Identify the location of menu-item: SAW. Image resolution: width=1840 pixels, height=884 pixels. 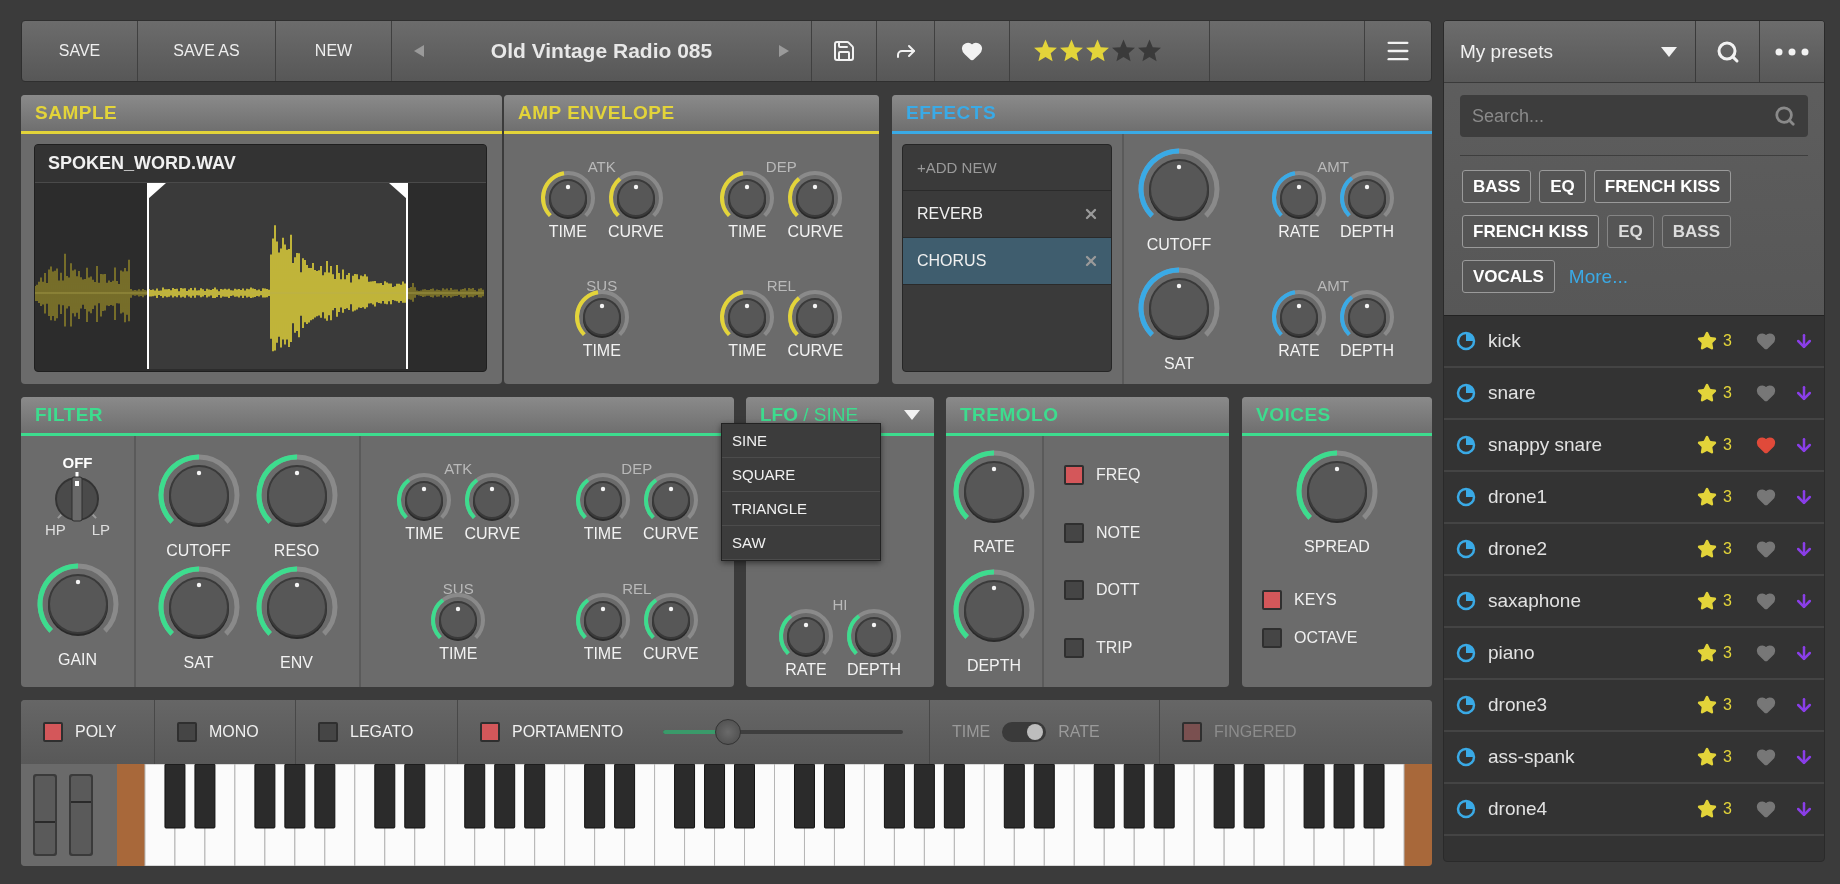
(801, 543).